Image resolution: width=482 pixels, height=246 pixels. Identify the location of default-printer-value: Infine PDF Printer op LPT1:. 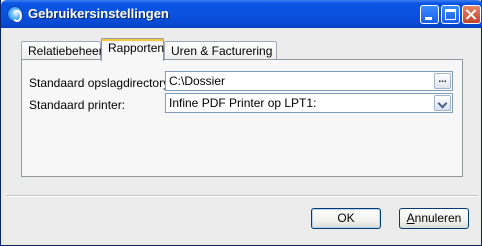
(243, 103).